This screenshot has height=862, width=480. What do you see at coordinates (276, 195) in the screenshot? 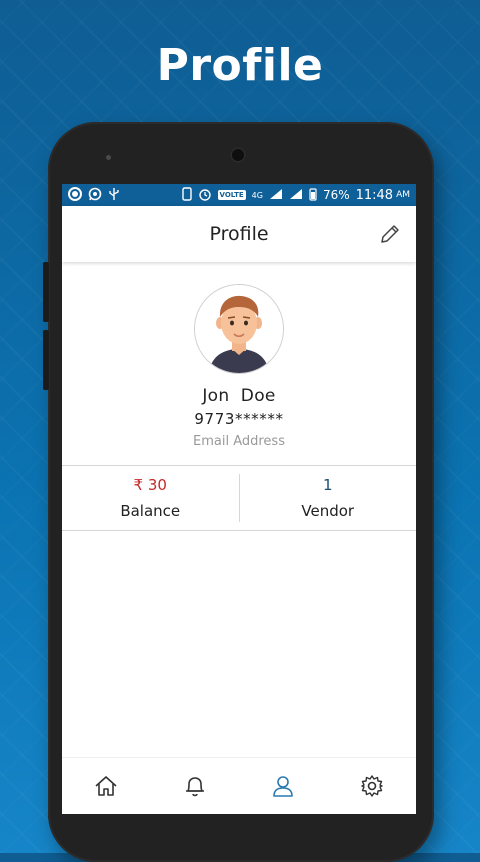
I see `signal-icon` at bounding box center [276, 195].